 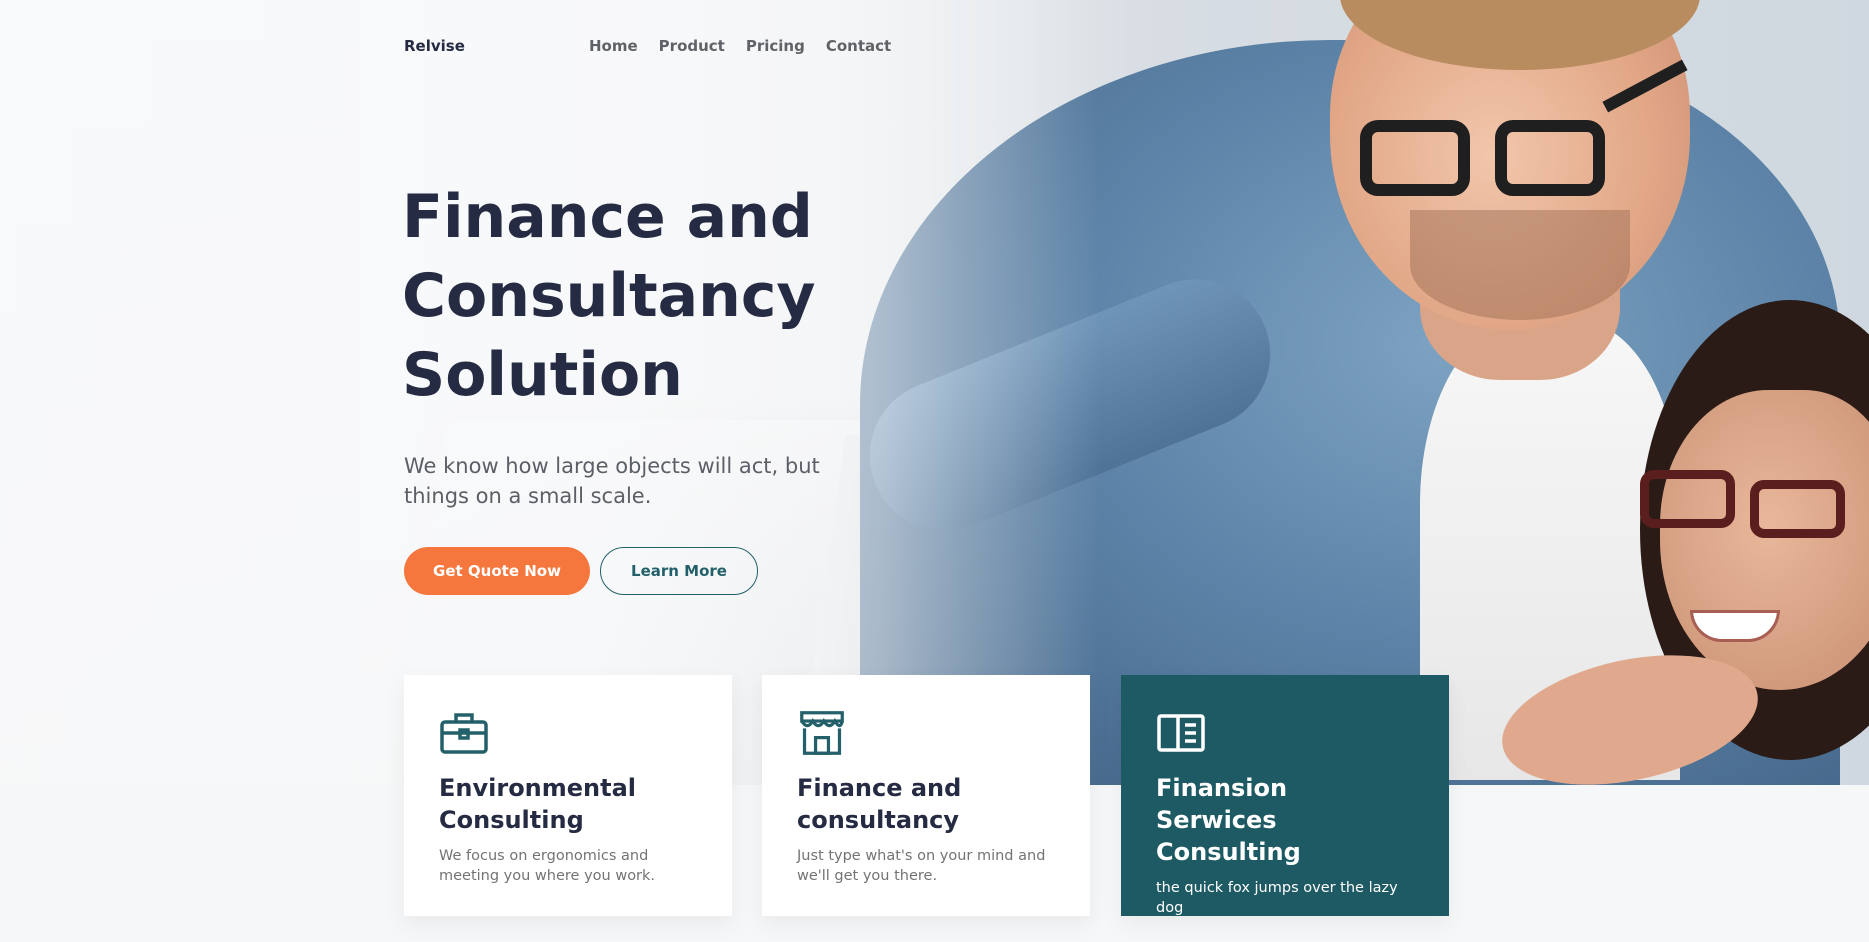 What do you see at coordinates (613, 46) in the screenshot?
I see `nav-item-home: Home` at bounding box center [613, 46].